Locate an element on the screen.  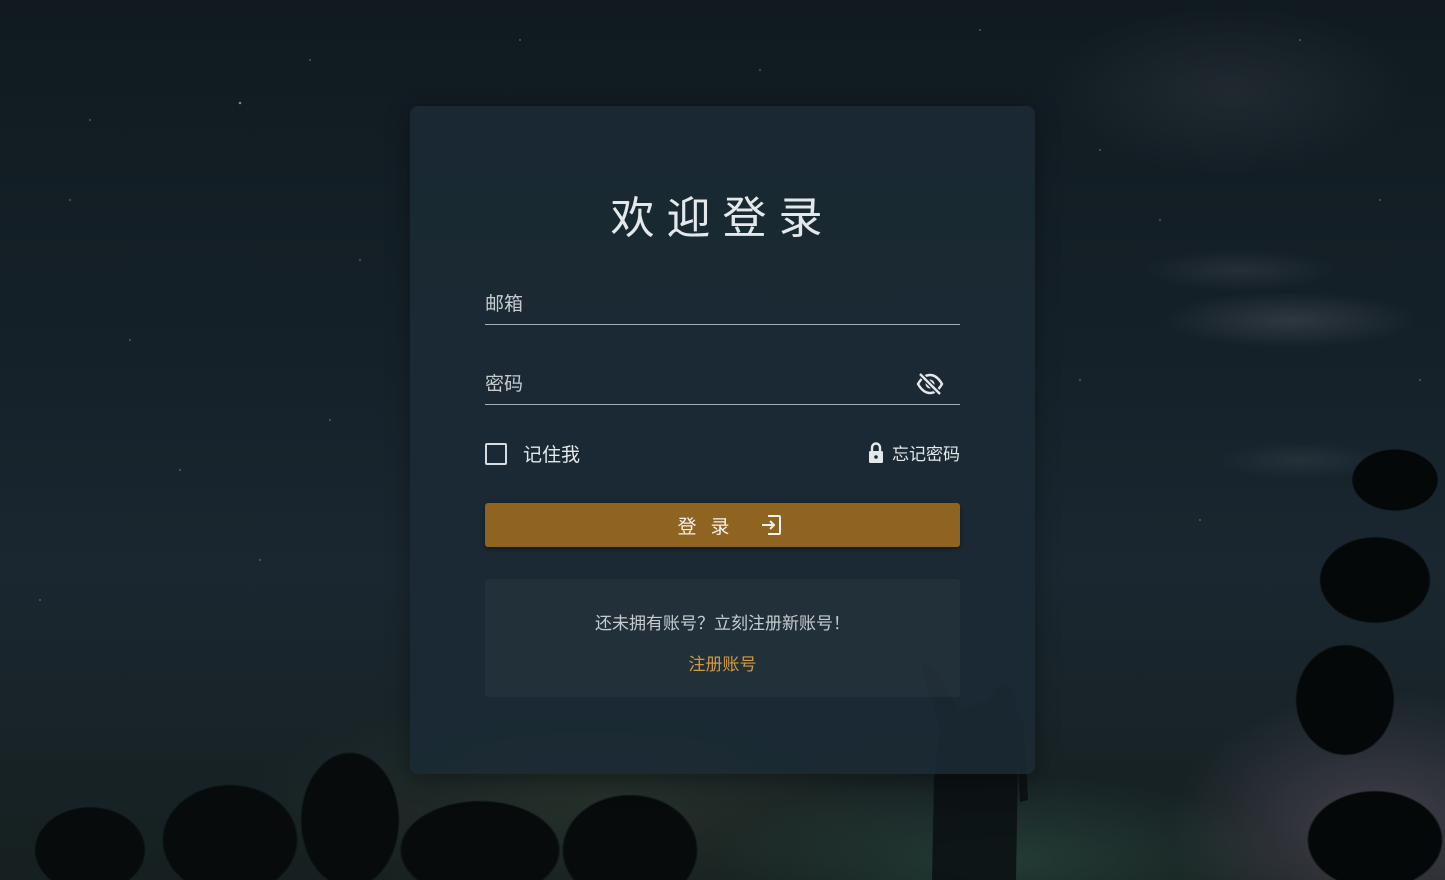
login-icon is located at coordinates (771, 525).